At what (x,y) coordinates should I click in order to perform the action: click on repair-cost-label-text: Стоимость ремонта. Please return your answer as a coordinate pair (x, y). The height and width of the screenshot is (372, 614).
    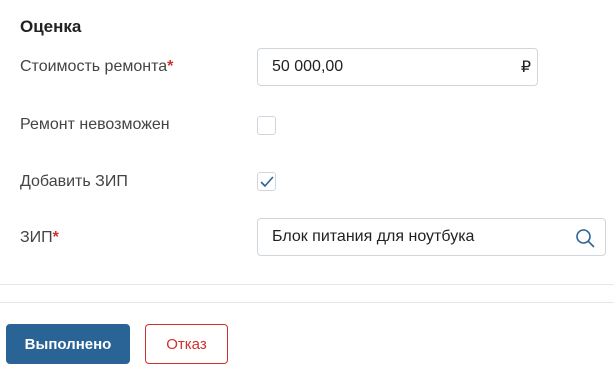
    Looking at the image, I should click on (94, 66).